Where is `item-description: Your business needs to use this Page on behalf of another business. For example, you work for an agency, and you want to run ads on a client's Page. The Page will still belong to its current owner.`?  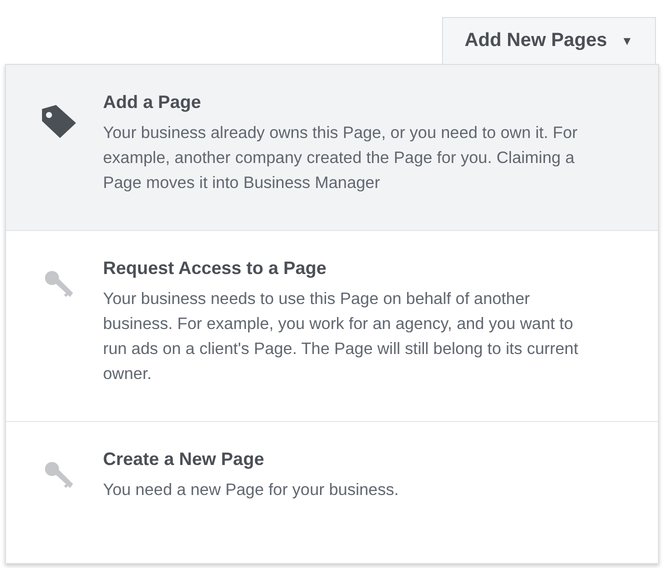
item-description: Your business needs to use this Page on behalf of another business. For example, you work for an agency, and you want to run ads on a client's Page. The Page will still belong to its current owner. is located at coordinates (341, 337).